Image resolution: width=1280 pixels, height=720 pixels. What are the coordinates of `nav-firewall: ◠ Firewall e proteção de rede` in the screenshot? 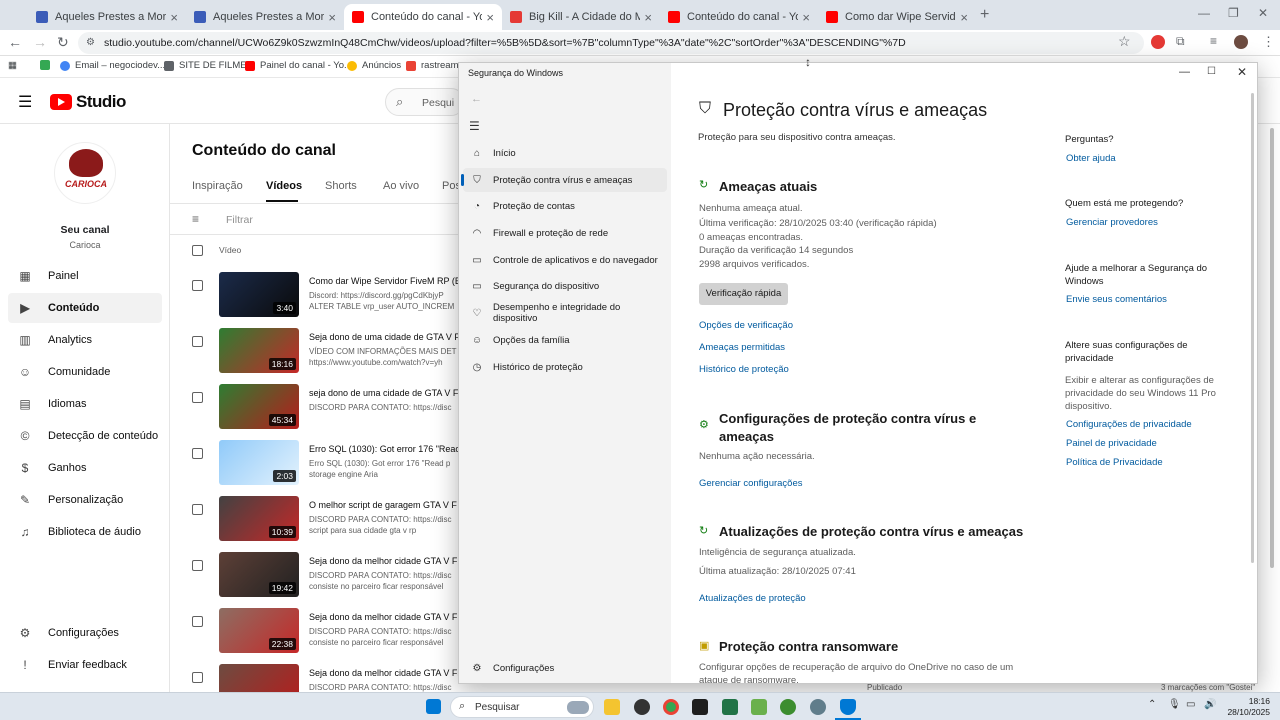 It's located at (565, 233).